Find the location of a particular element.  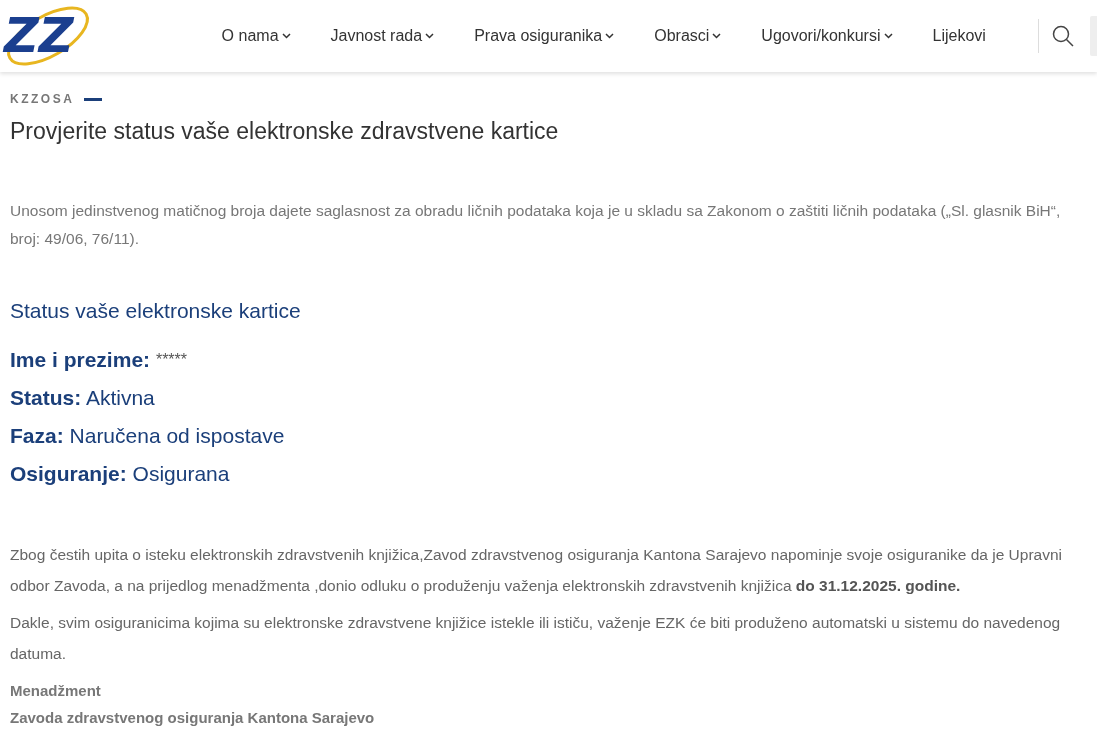

nav-link: Lijekovi is located at coordinates (969, 36).